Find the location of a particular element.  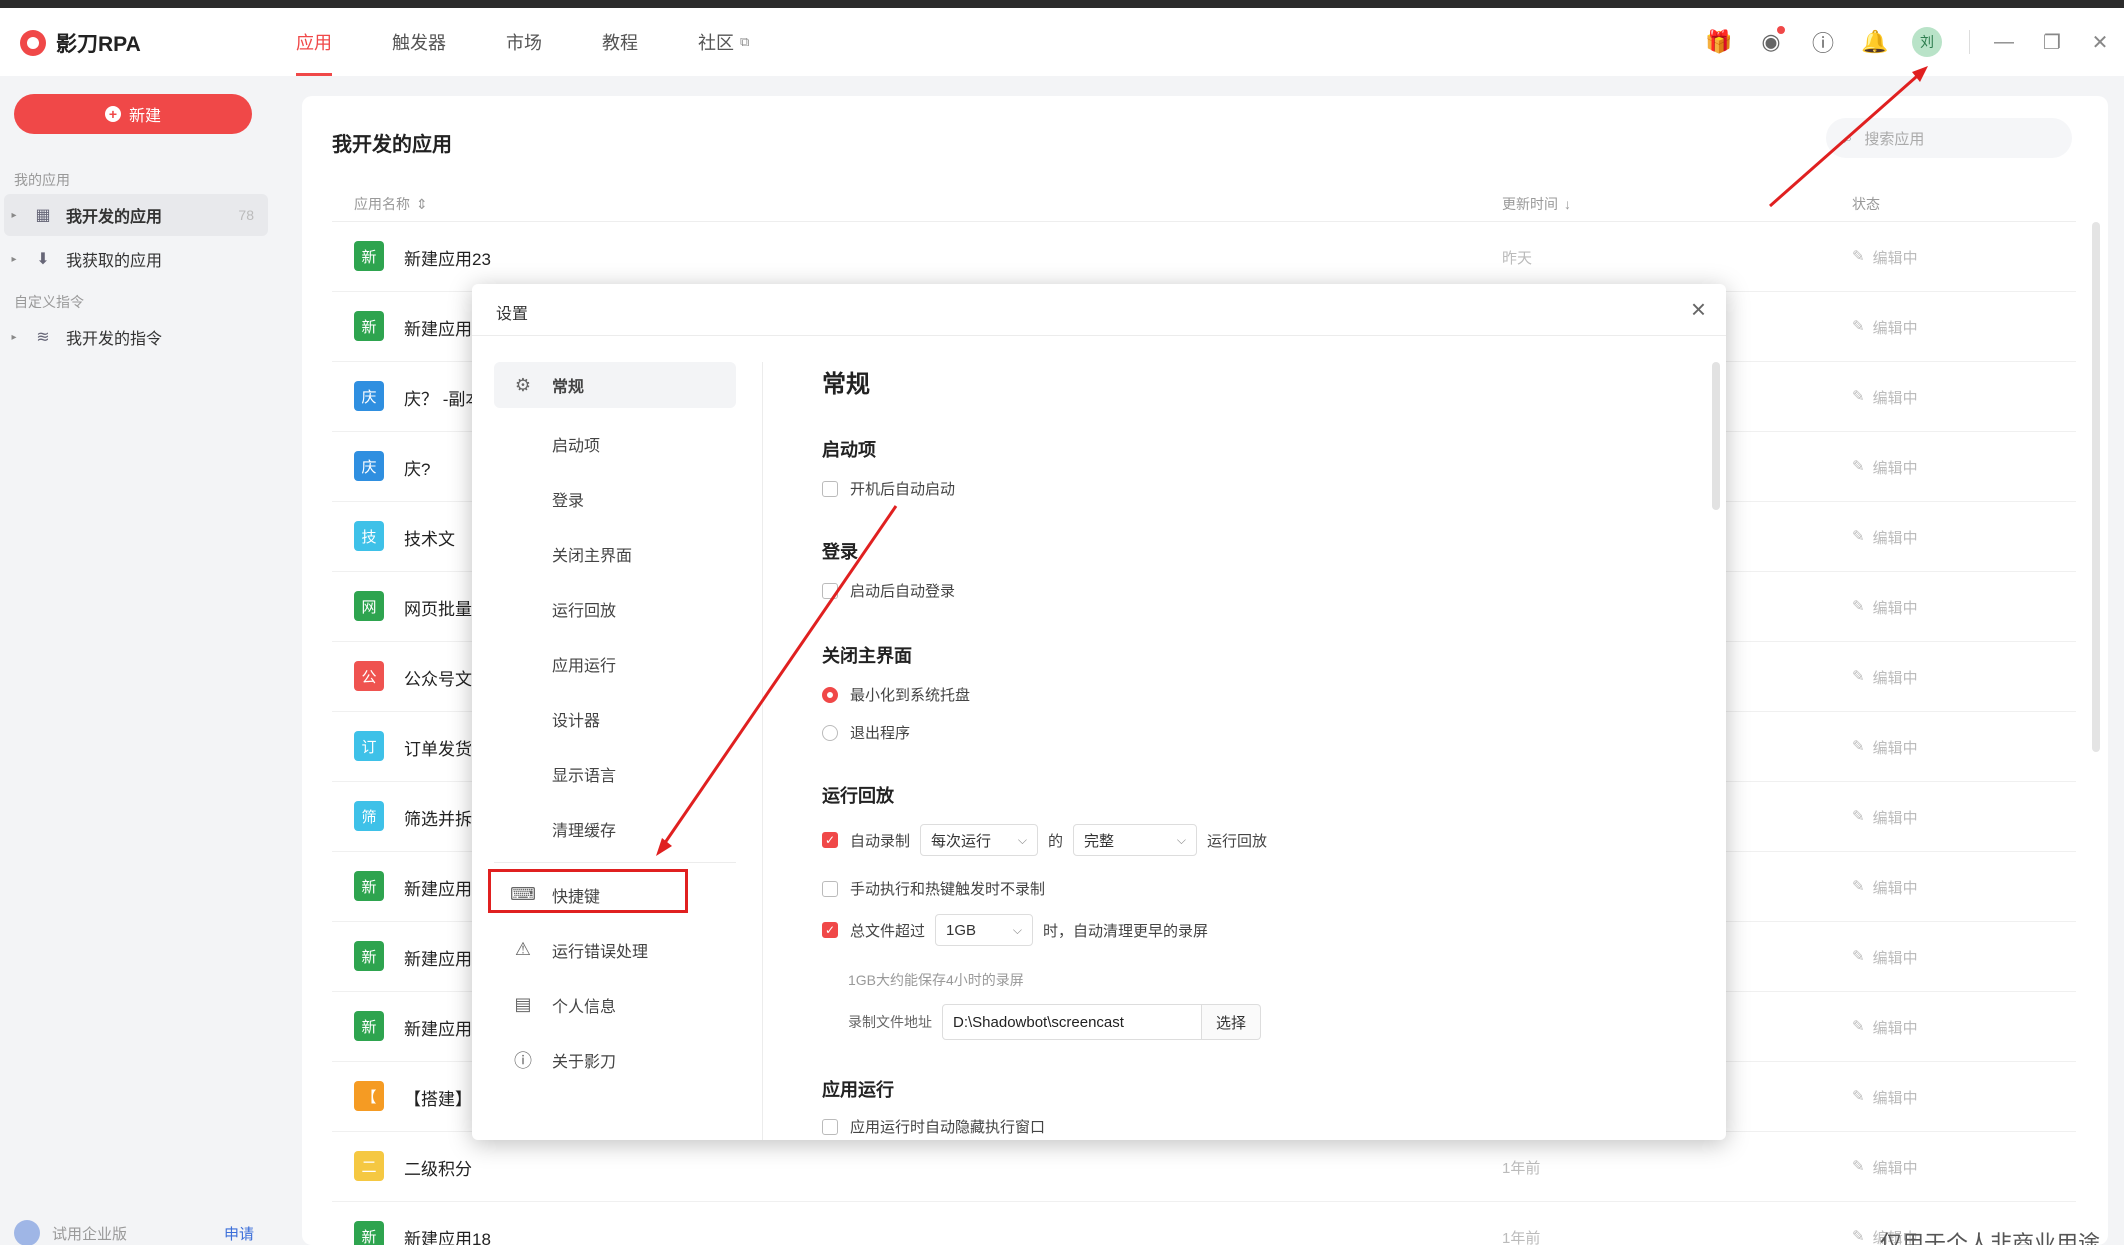

settings-nav-general: ⚙ 常规 is located at coordinates (615, 385).